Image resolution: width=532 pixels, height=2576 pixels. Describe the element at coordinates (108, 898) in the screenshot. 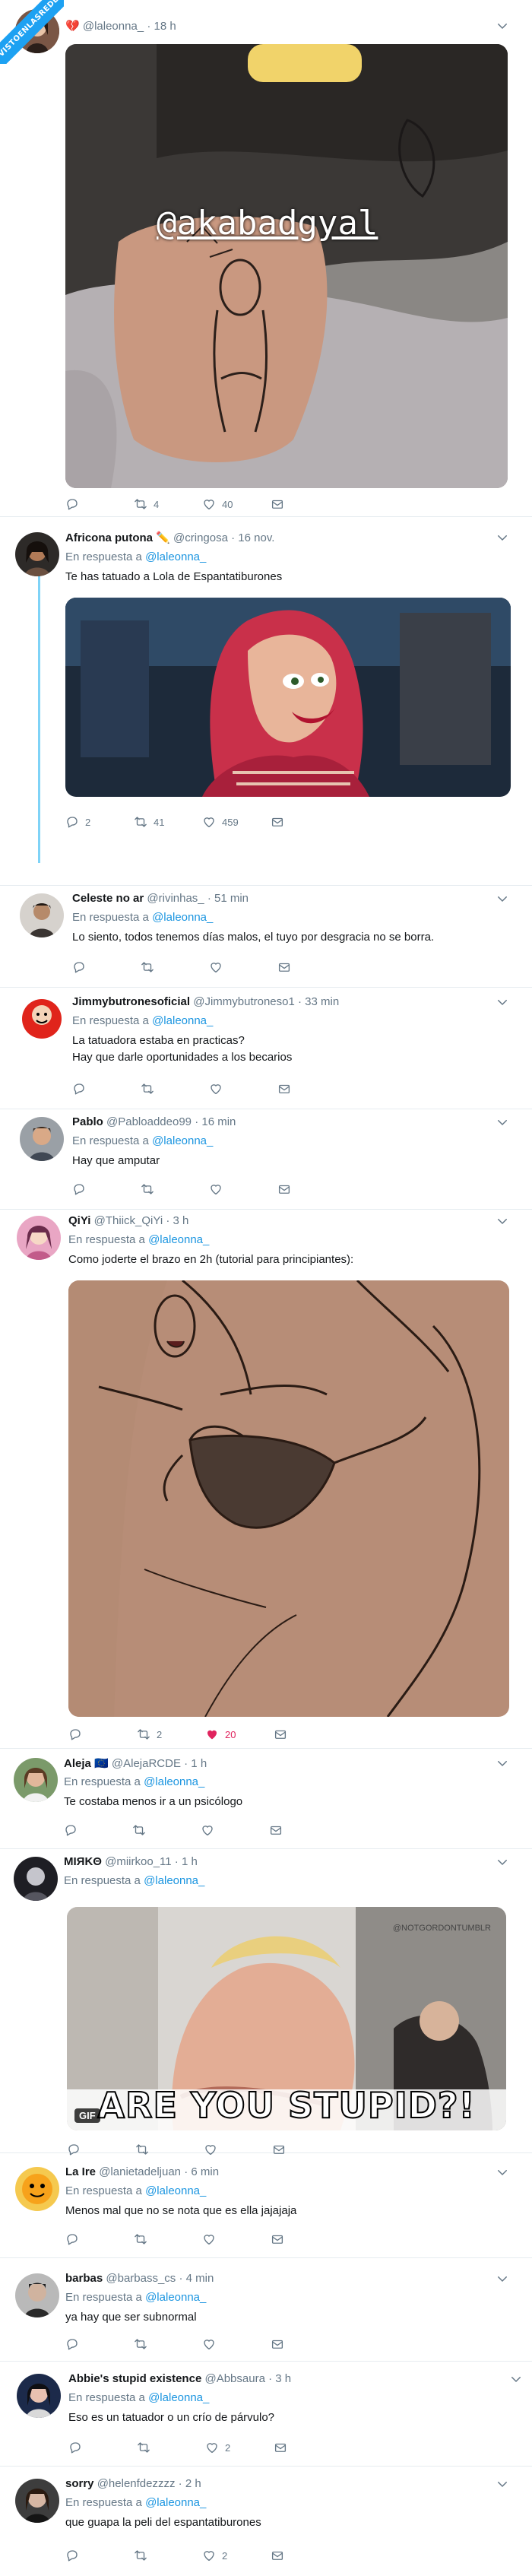

I see `user-name: Celeste no ar` at that location.